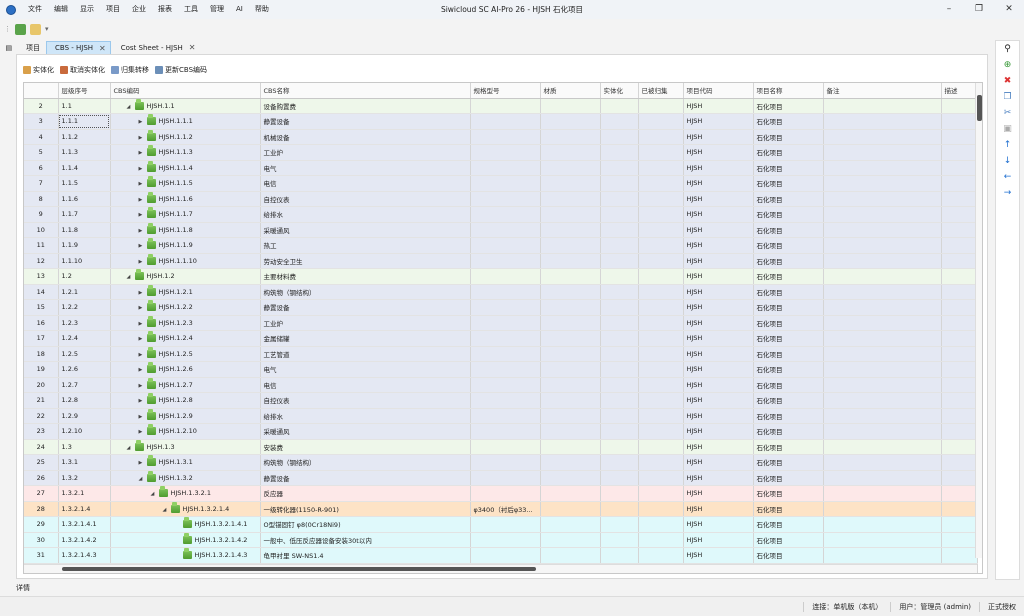 Image resolution: width=1024 pixels, height=616 pixels. I want to click on level-cell: 1.1.8, so click(84, 230).